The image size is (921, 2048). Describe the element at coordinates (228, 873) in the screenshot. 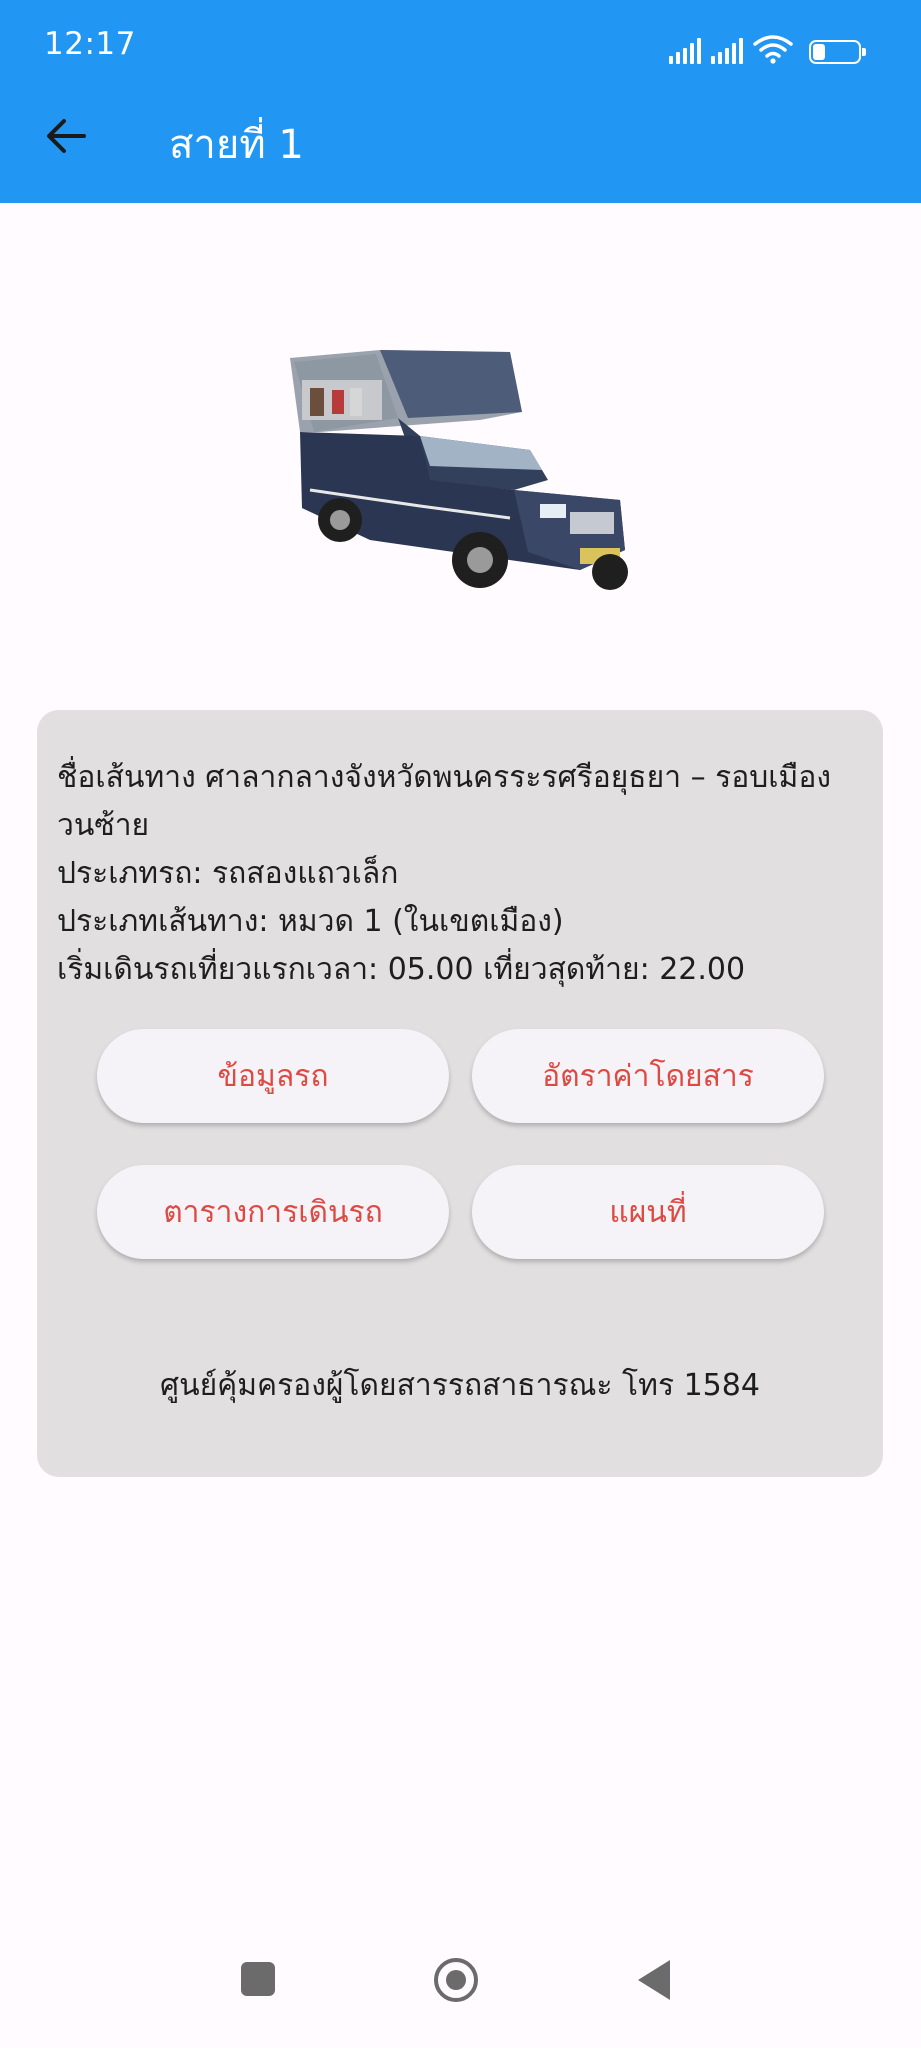

I see `vehicle-type: ประเภทรถ: รถสองแถวเล็ก` at that location.